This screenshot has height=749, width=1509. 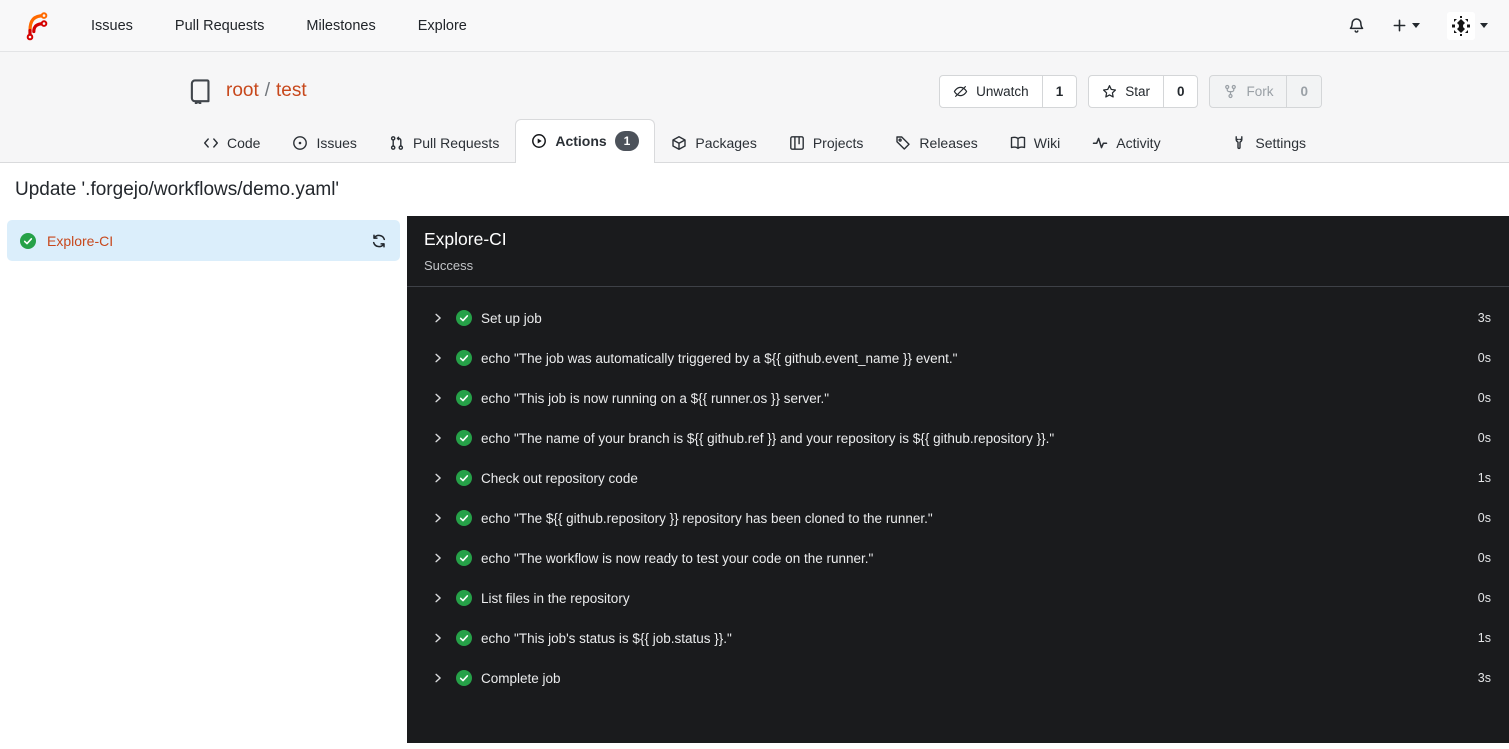 I want to click on avatar, so click(x=1461, y=25).